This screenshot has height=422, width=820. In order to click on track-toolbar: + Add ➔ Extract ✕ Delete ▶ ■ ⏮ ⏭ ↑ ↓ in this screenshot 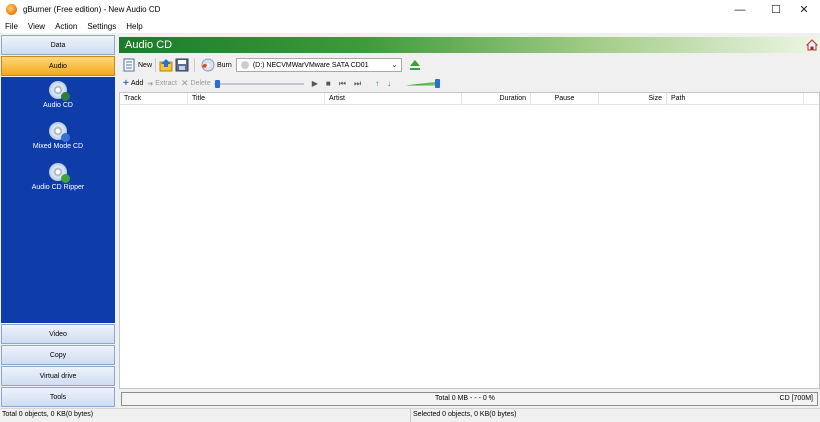, I will do `click(469, 83)`.